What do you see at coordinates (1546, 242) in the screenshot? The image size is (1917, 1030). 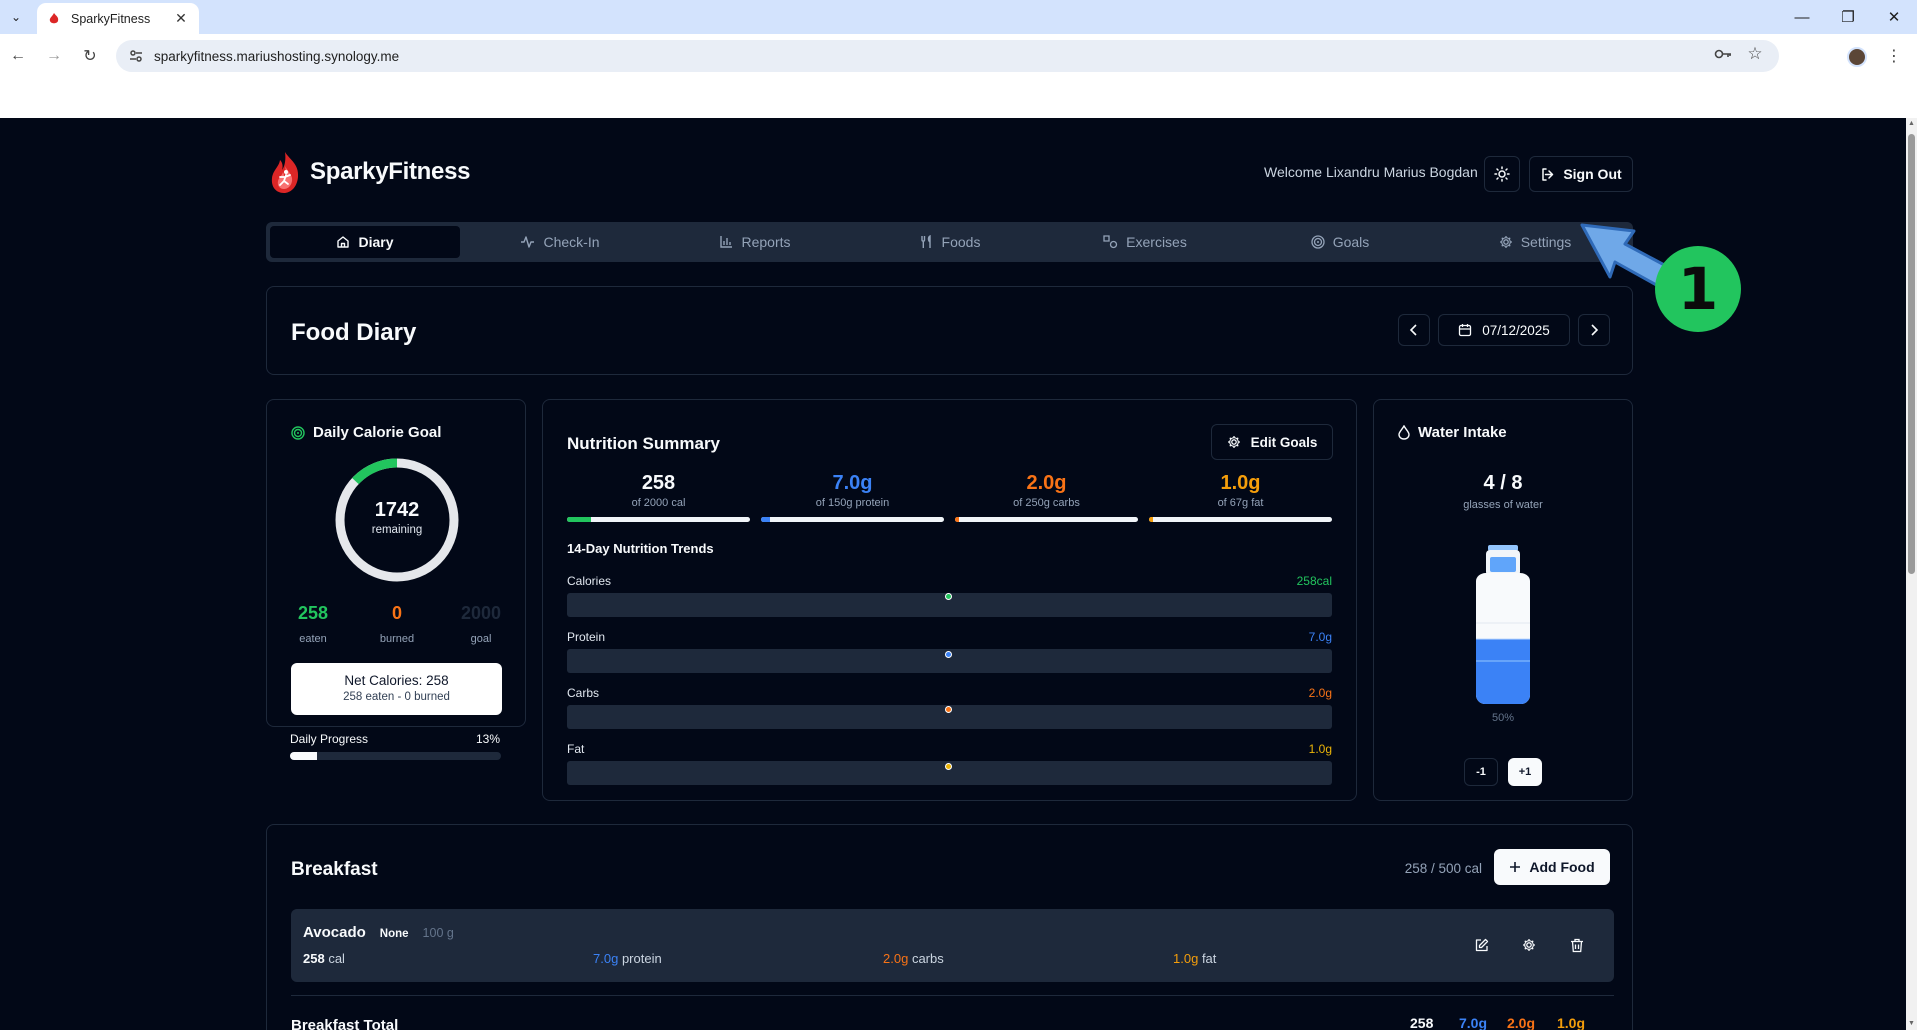 I see `tab-label: Settings` at bounding box center [1546, 242].